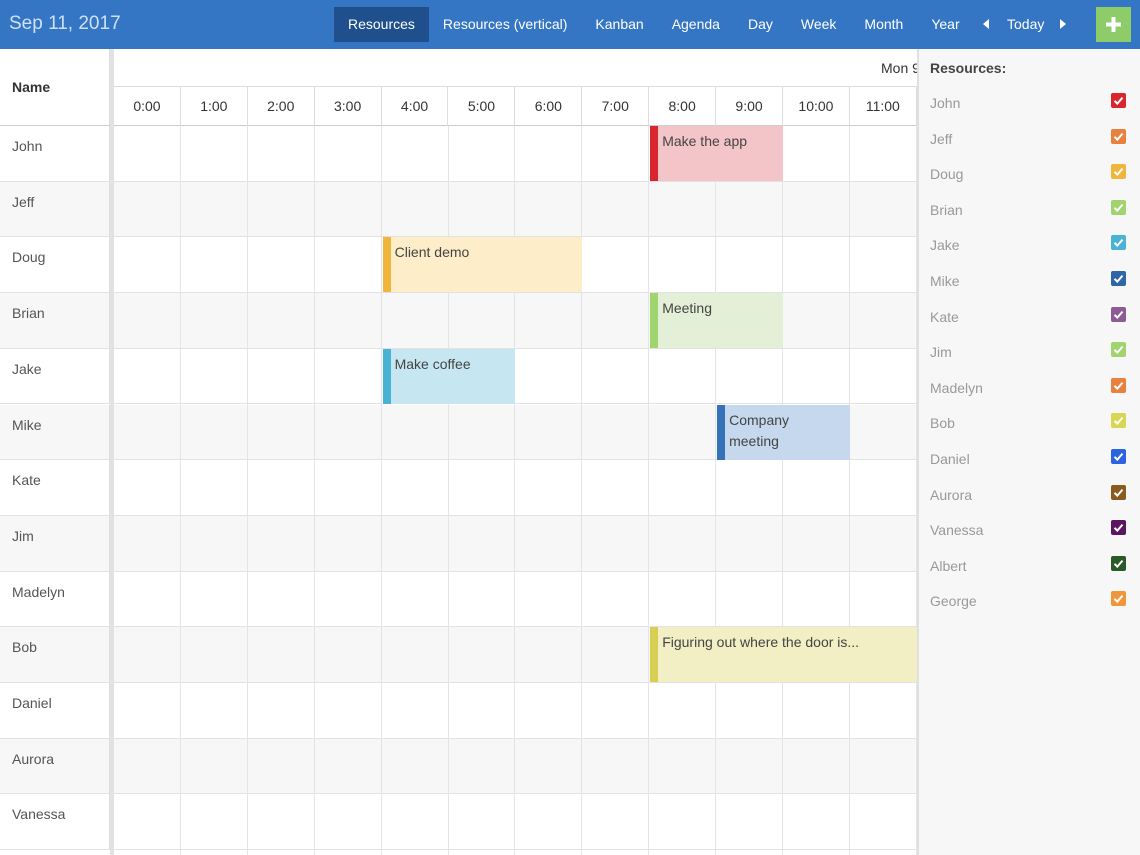 The height and width of the screenshot is (855, 1140). What do you see at coordinates (1029, 460) in the screenshot?
I see `resource-filter-item: Daniel` at bounding box center [1029, 460].